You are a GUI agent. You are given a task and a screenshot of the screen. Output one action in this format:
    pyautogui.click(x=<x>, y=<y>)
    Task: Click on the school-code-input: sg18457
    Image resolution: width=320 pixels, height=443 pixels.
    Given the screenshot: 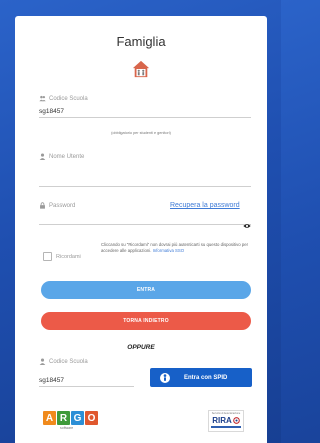 What is the action you would take?
    pyautogui.click(x=145, y=112)
    